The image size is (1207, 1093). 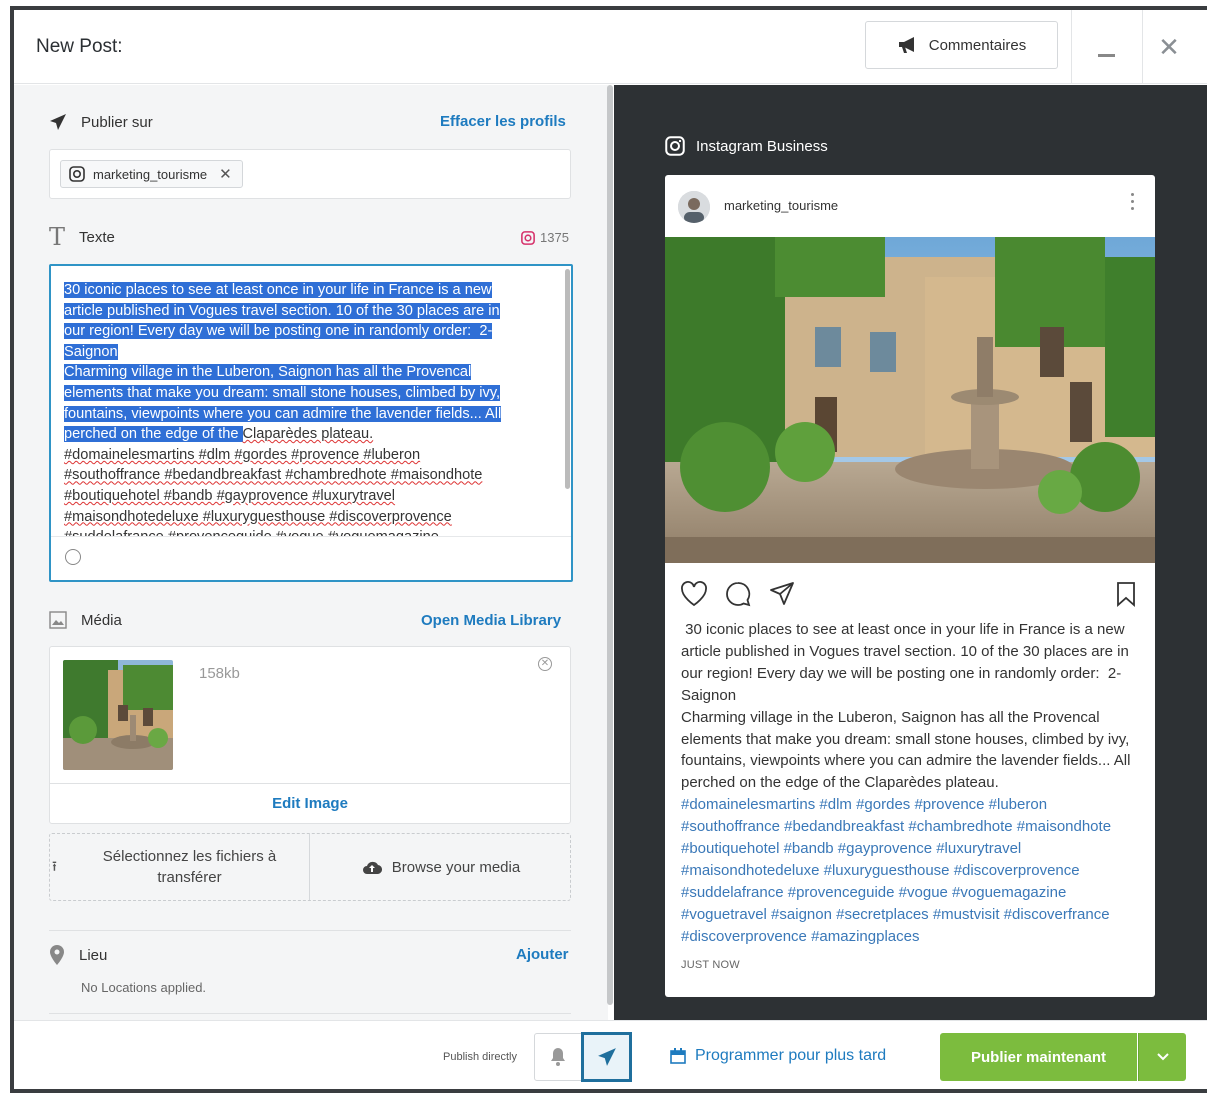 I want to click on upload-files-button: ⭱ Sélectionnez les fichiers à transférer, so click(x=179, y=867).